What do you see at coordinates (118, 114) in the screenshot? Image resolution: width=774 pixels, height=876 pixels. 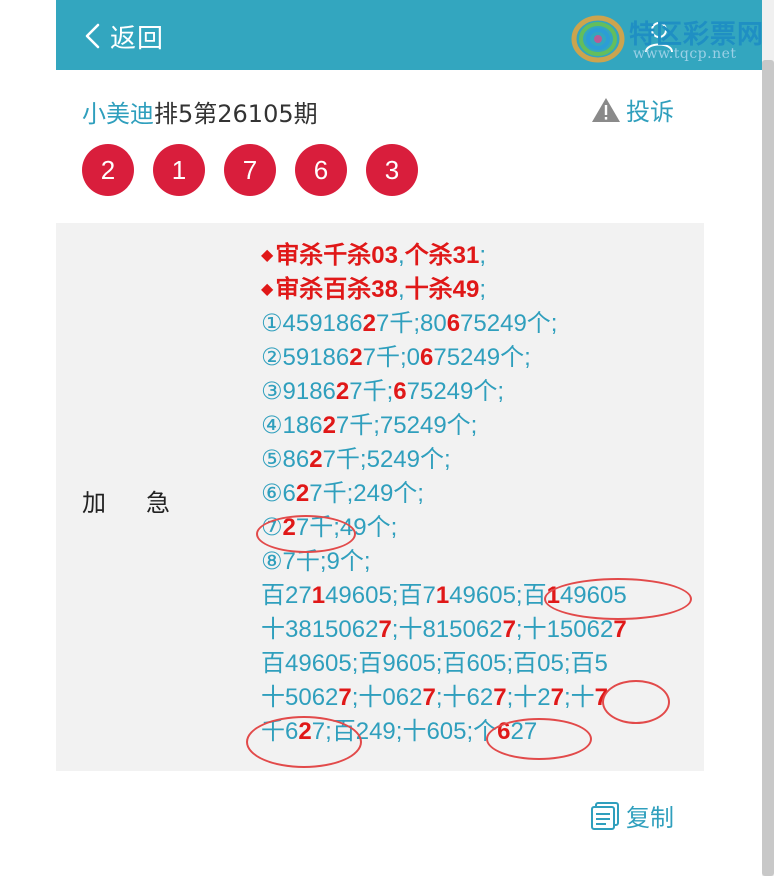 I see `author-link: 小美迪` at bounding box center [118, 114].